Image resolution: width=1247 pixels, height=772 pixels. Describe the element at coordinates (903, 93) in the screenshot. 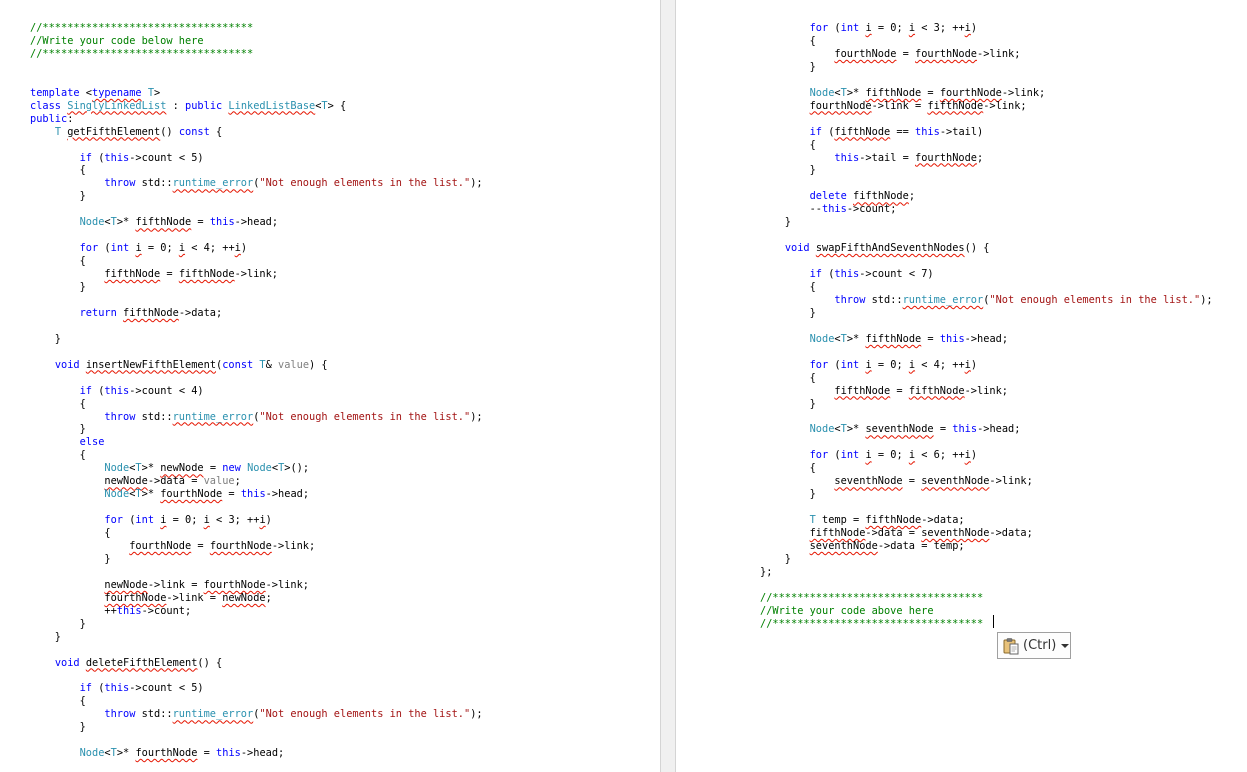

I see `code-line: Node<T>* fifthNode = fourthNode->link;` at that location.